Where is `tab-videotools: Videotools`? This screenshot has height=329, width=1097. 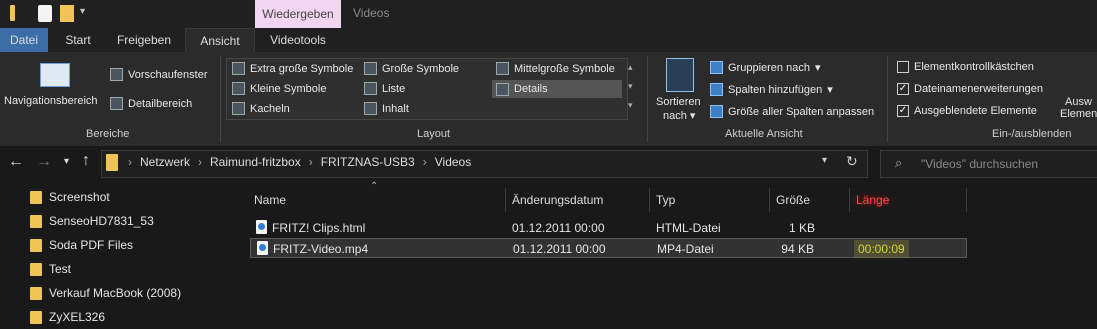
tab-videotools: Videotools is located at coordinates (298, 40).